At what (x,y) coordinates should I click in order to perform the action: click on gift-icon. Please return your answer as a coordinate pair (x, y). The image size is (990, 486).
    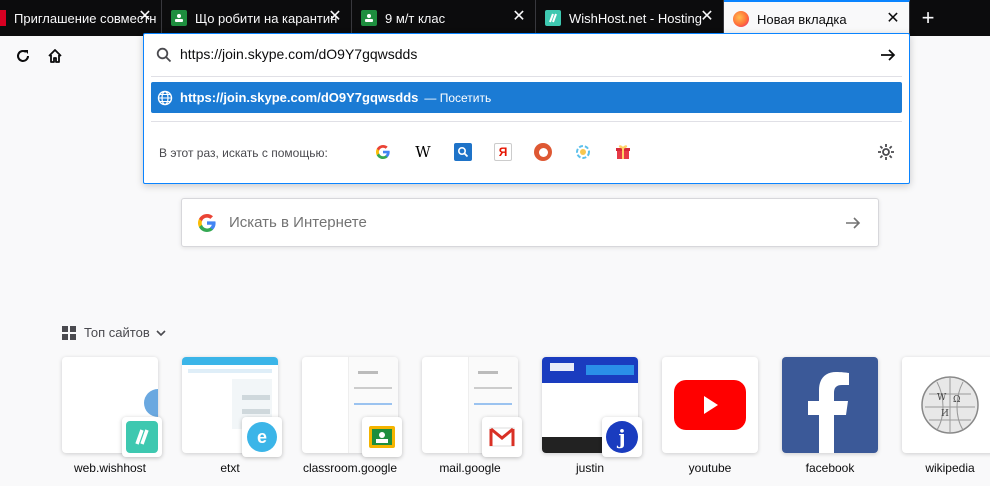
    Looking at the image, I should click on (623, 152).